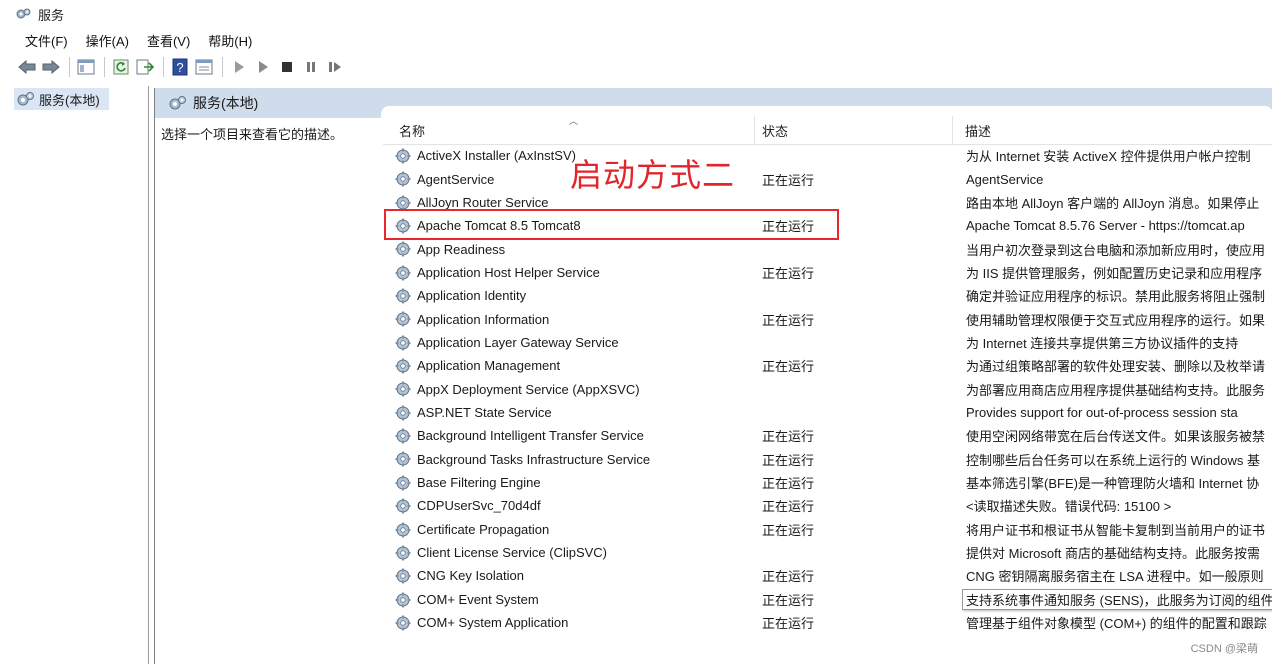 The height and width of the screenshot is (664, 1272). I want to click on resume-service-icon, so click(335, 67).